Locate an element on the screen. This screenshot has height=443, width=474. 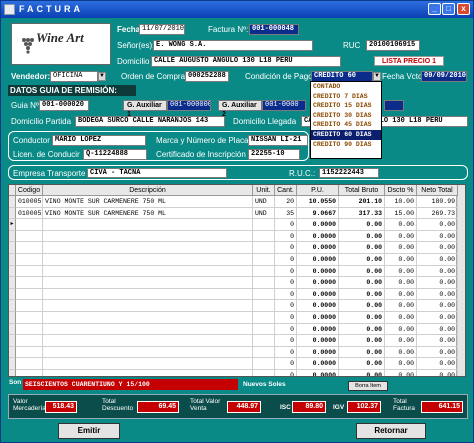
orden-compra-field: 000252288 is located at coordinates (207, 76).